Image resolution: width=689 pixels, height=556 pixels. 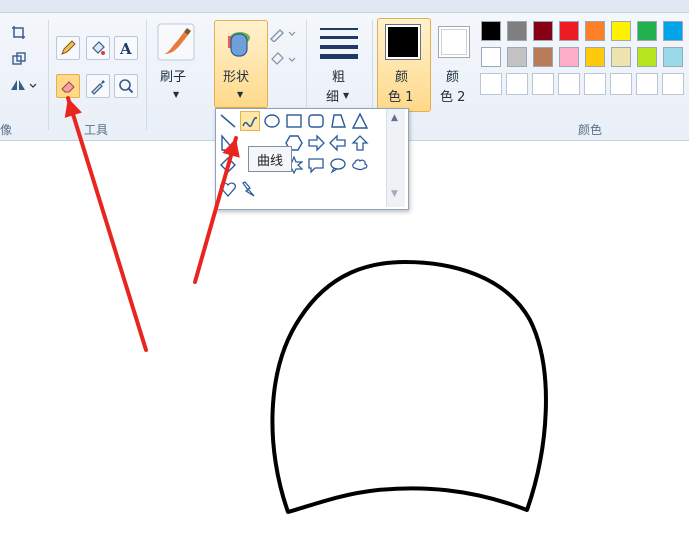 I want to click on annotation-arrows, so click(x=152, y=224).